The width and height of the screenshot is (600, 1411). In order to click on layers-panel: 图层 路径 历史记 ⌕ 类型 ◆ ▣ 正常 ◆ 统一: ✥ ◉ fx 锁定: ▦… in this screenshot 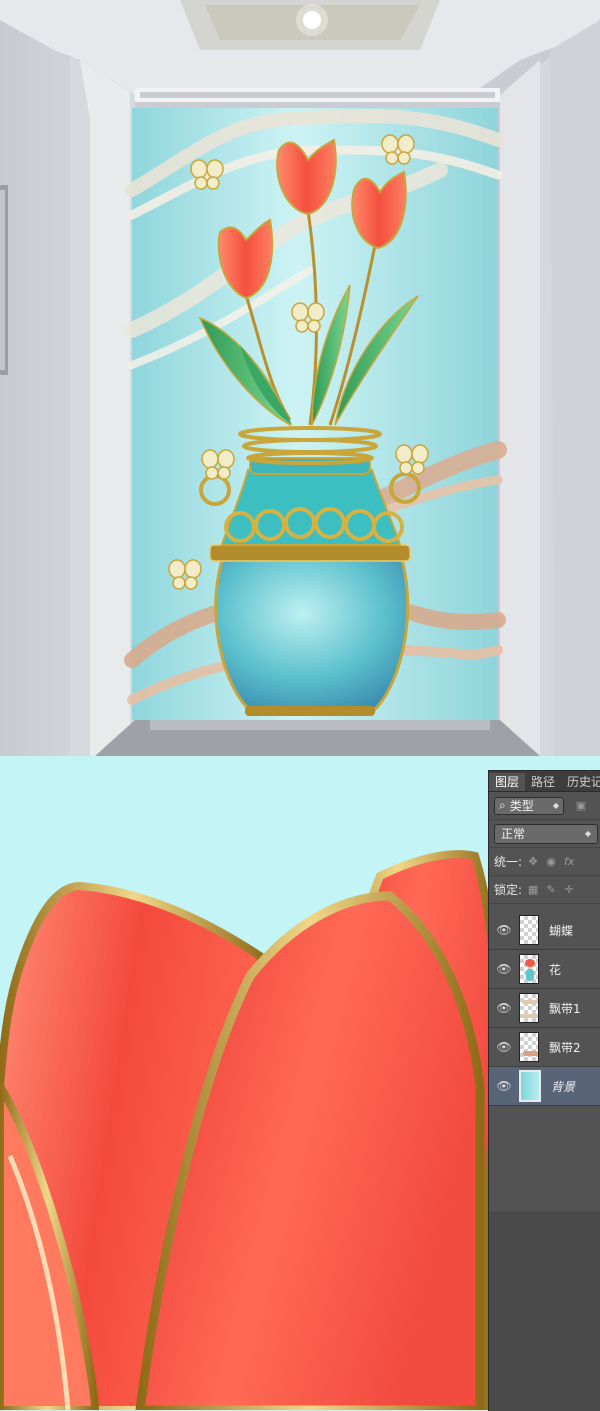, I will do `click(544, 1090)`.